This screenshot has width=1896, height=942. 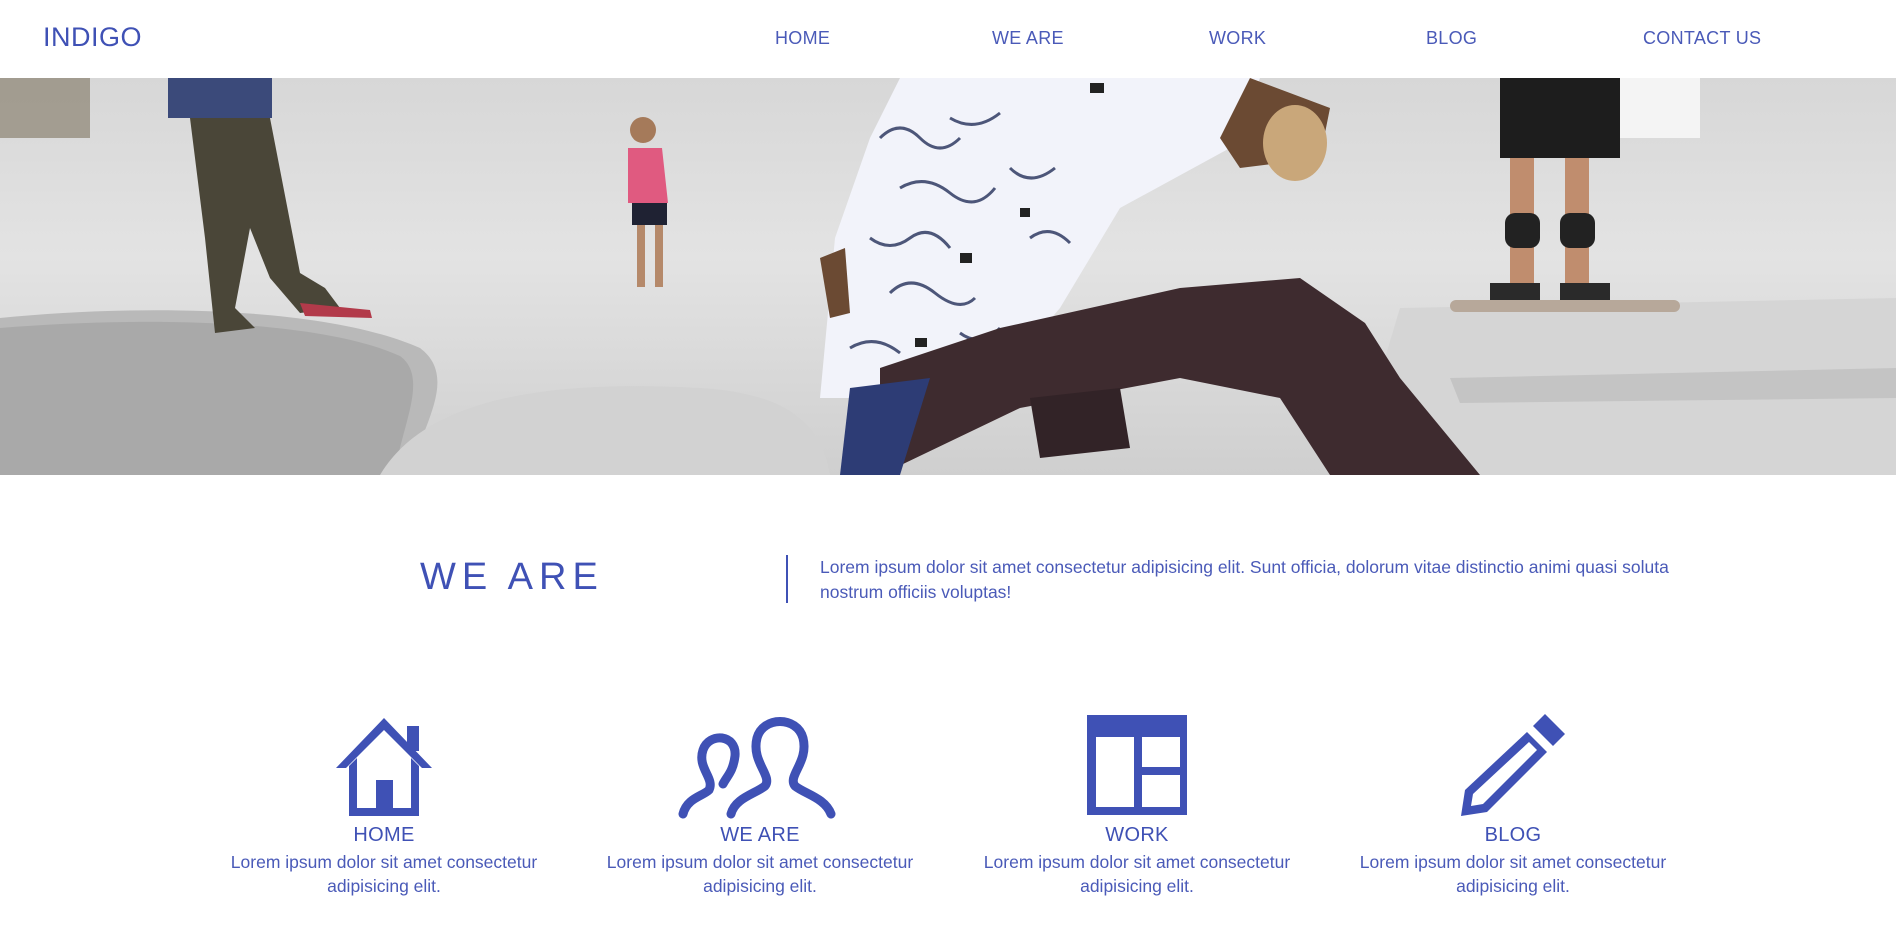 What do you see at coordinates (1513, 835) in the screenshot?
I see `feature-title: BLOG` at bounding box center [1513, 835].